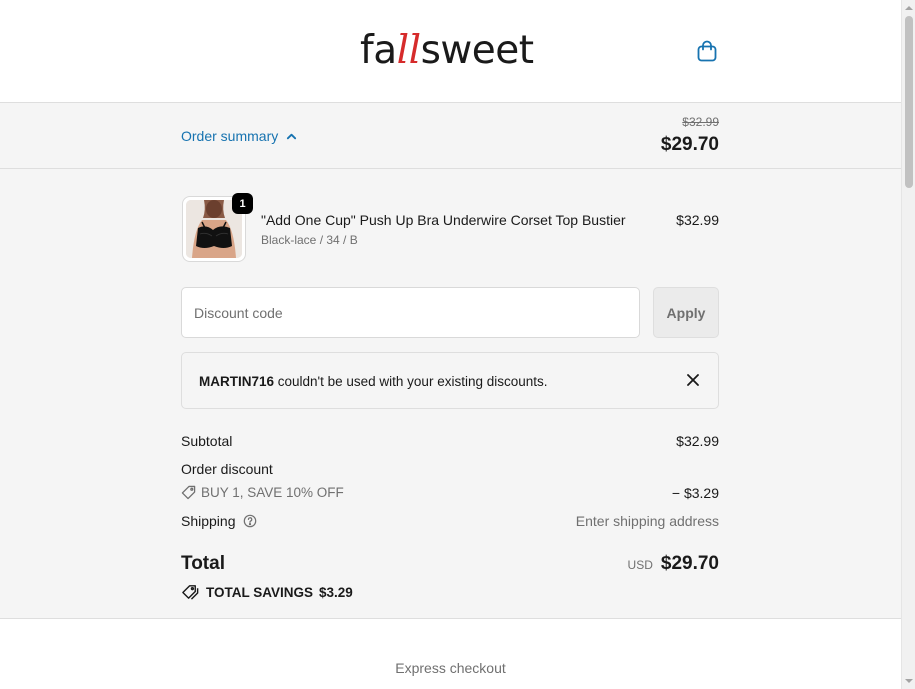 The width and height of the screenshot is (915, 689). Describe the element at coordinates (309, 240) in the screenshot. I see `product-variant: Black-lace / 34 / B` at that location.